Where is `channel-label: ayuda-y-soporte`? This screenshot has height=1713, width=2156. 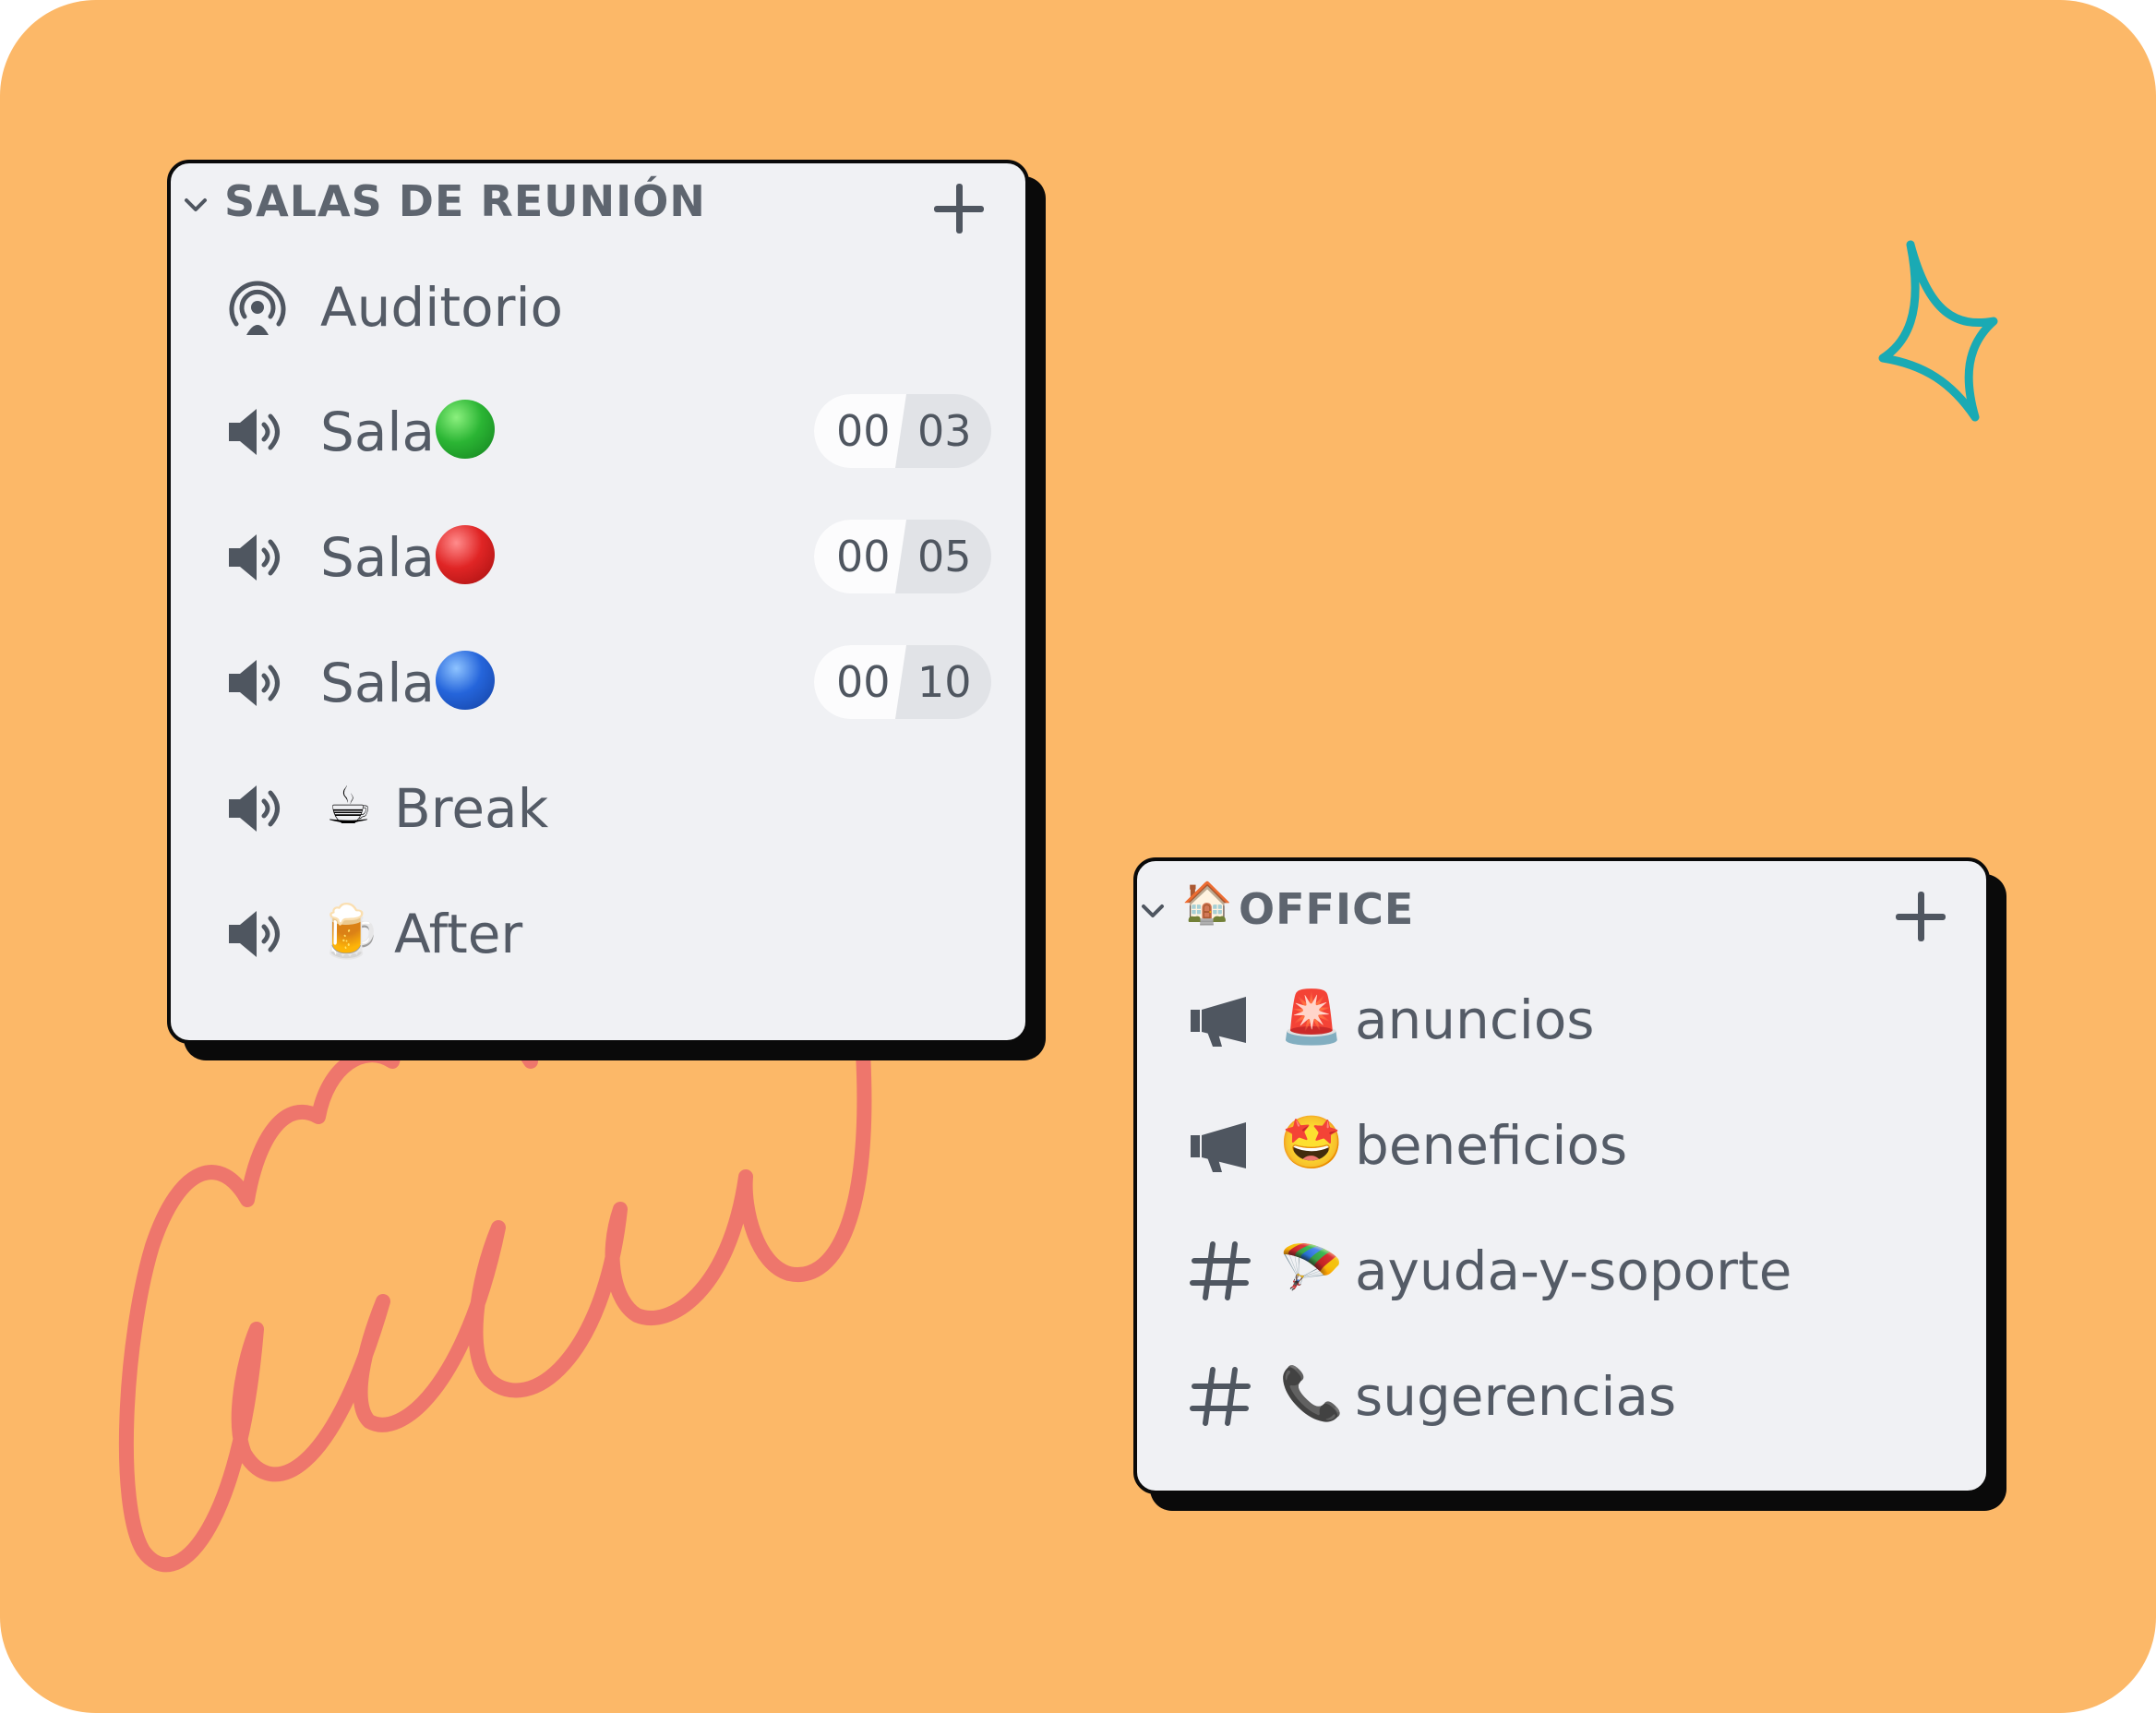 channel-label: ayuda-y-soporte is located at coordinates (1573, 1271).